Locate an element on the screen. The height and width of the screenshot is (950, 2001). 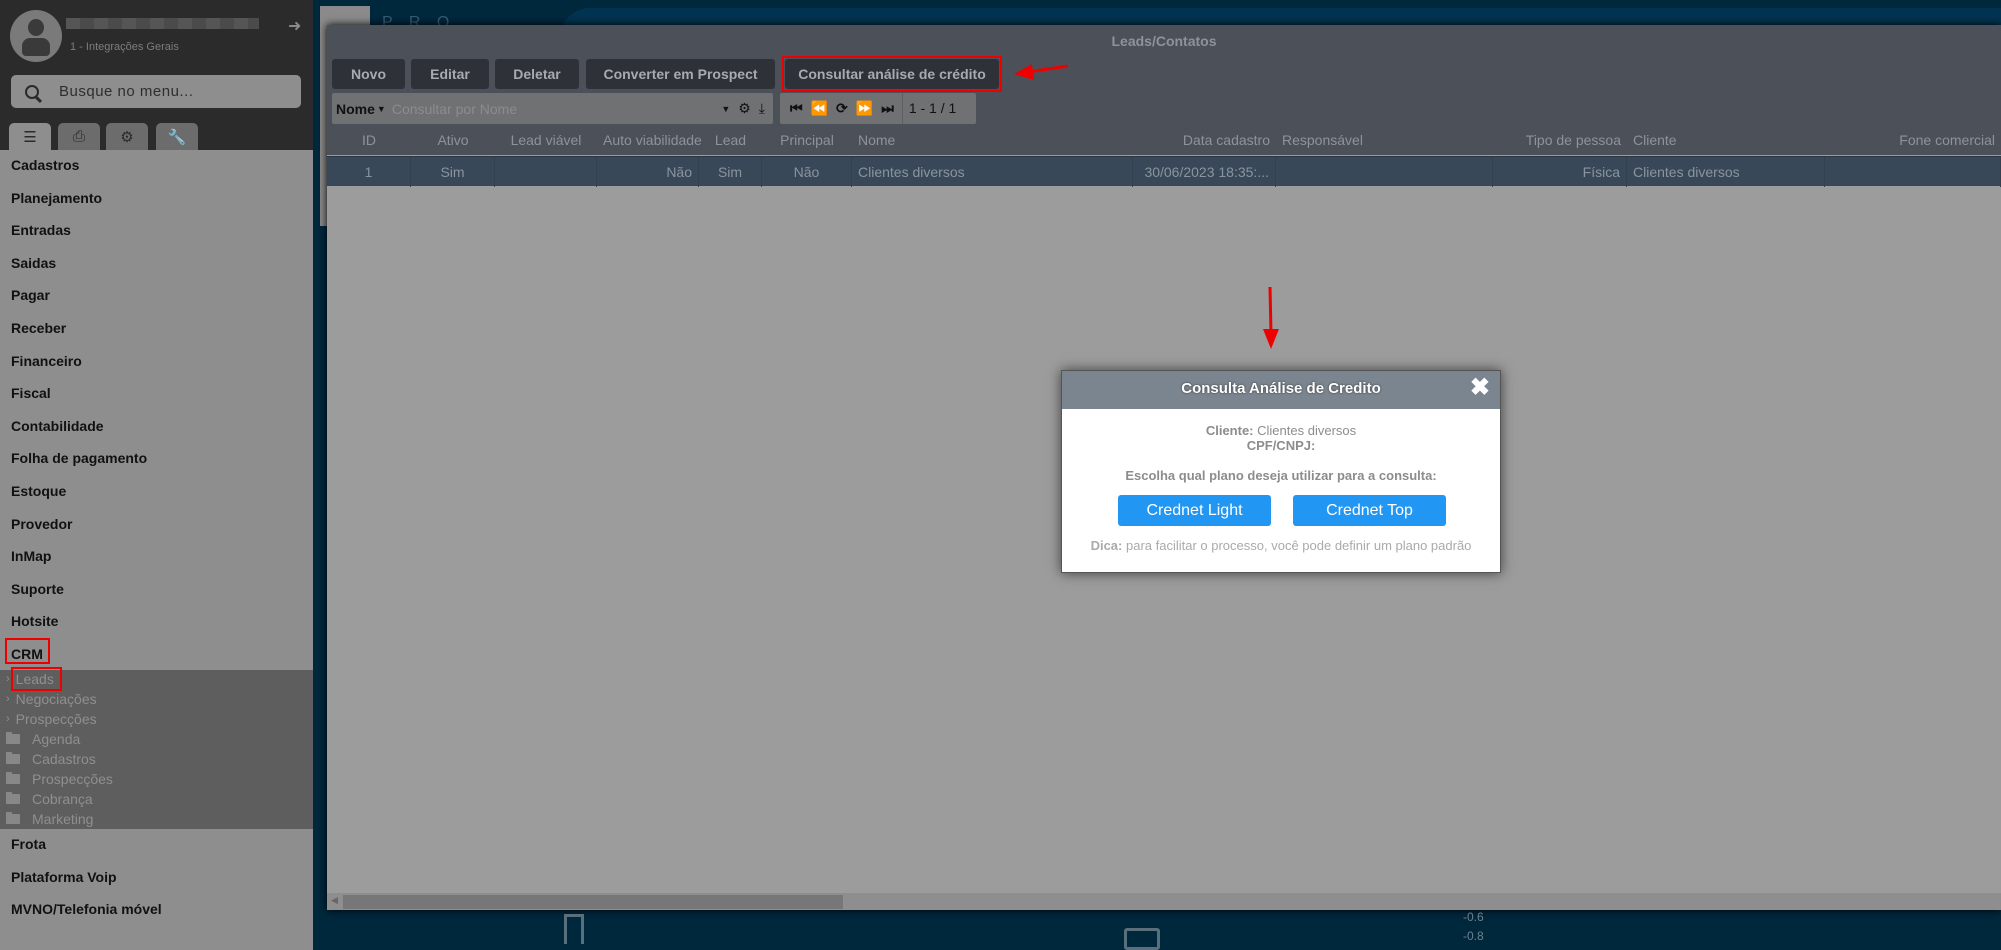
column-header: Nome is located at coordinates (992, 140).